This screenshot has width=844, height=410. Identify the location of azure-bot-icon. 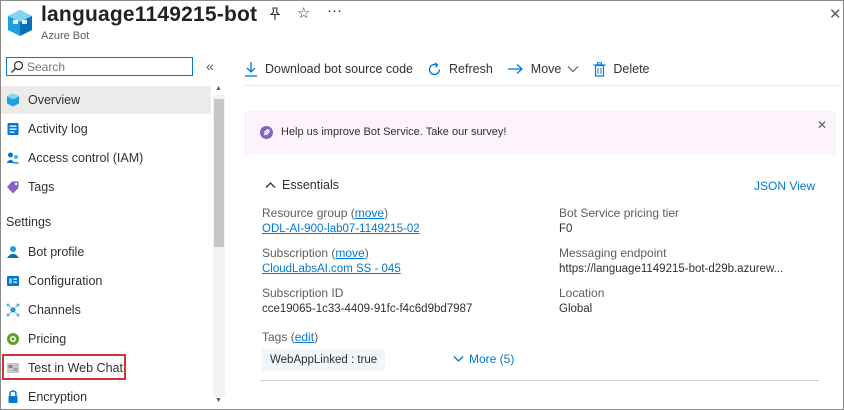
(20, 23).